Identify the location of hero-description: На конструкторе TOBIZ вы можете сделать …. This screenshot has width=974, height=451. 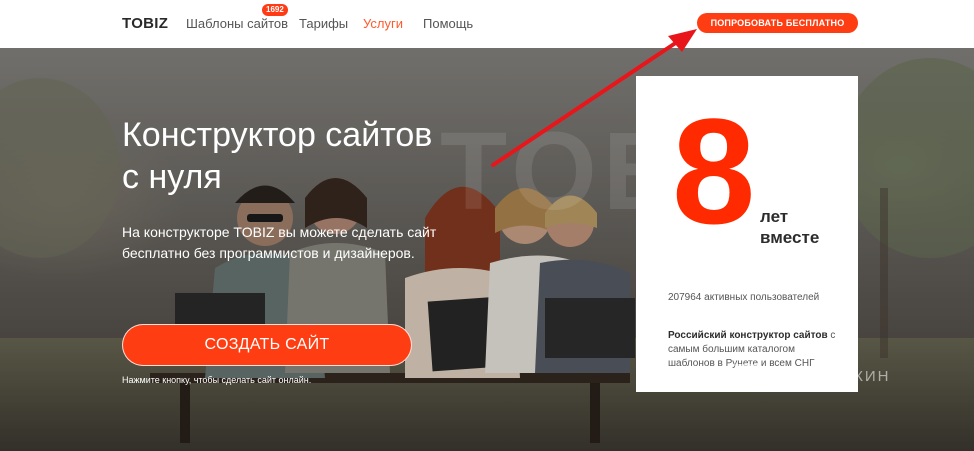
(279, 242).